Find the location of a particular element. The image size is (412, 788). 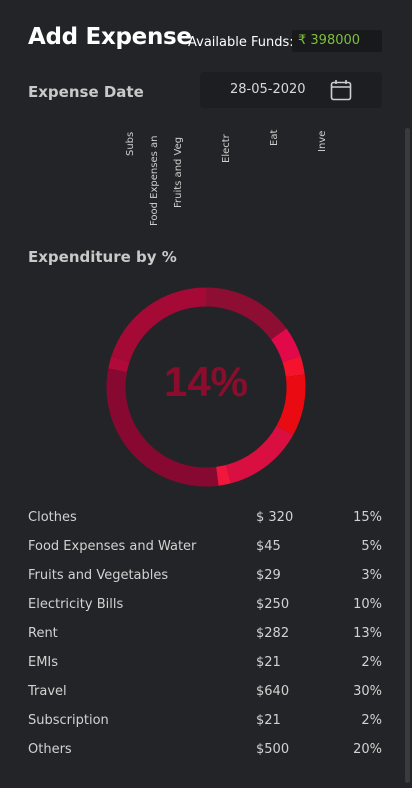

expense-name: Travel is located at coordinates (47, 691).